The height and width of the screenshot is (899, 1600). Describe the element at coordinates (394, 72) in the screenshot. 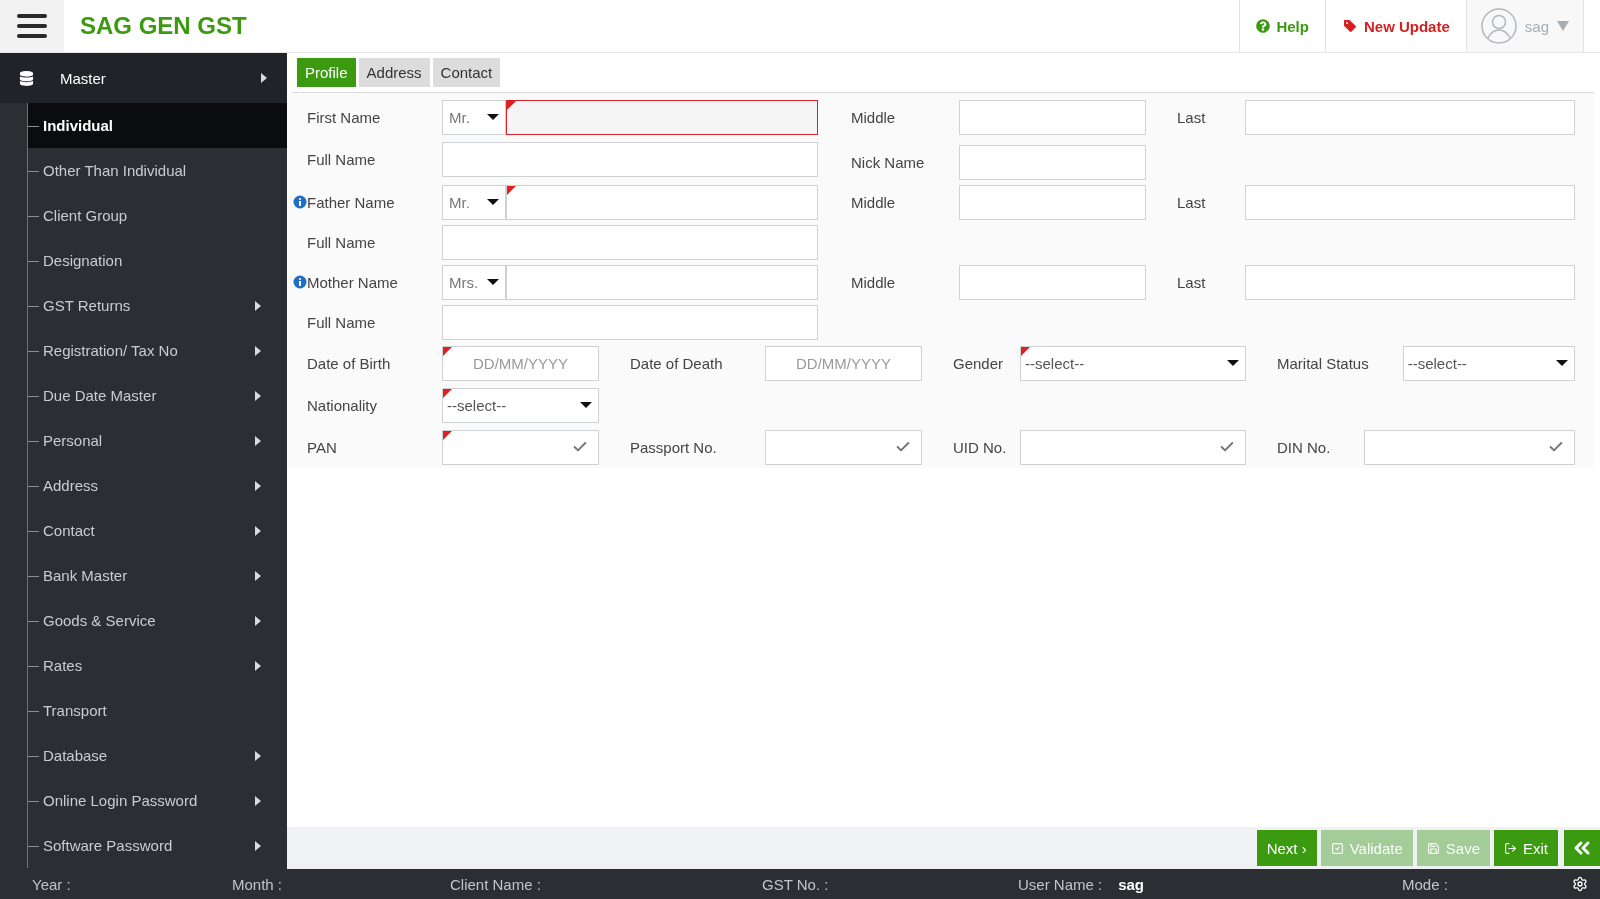

I see `tab: Address` at that location.